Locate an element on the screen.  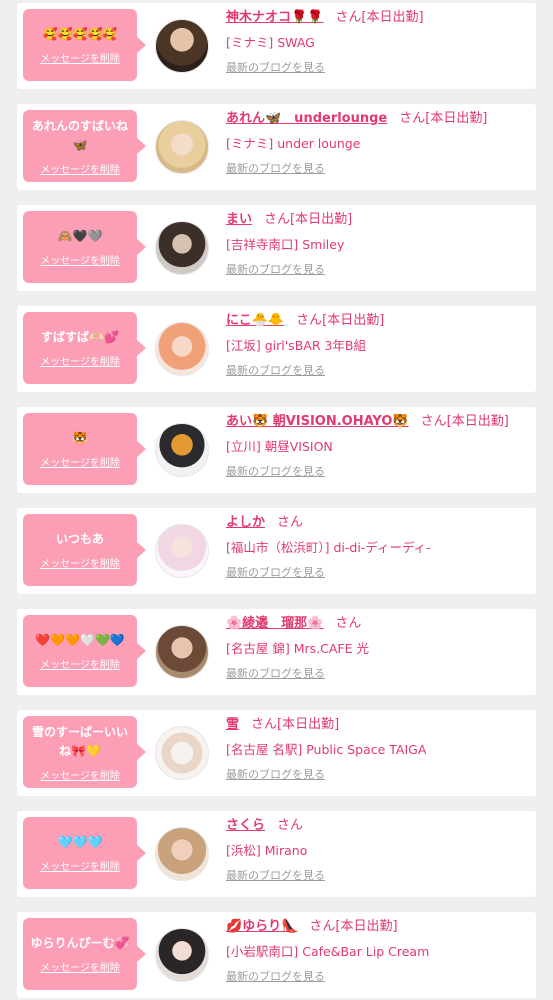
message-bubble: 🩵🩵🩵 メッセージを削除 is located at coordinates (84, 853).